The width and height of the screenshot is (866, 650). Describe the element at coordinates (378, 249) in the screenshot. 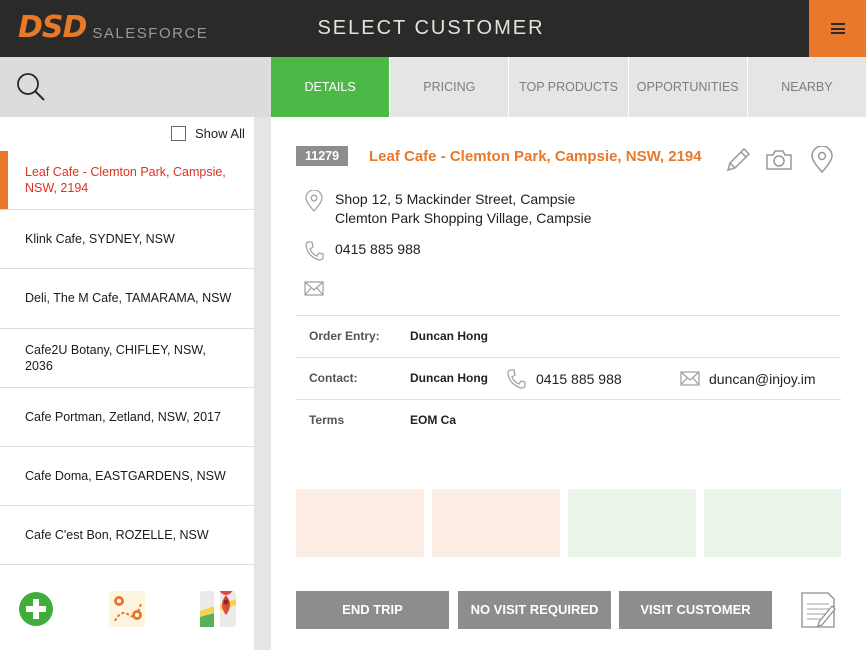

I see `phone-text: 0415 885 988` at that location.